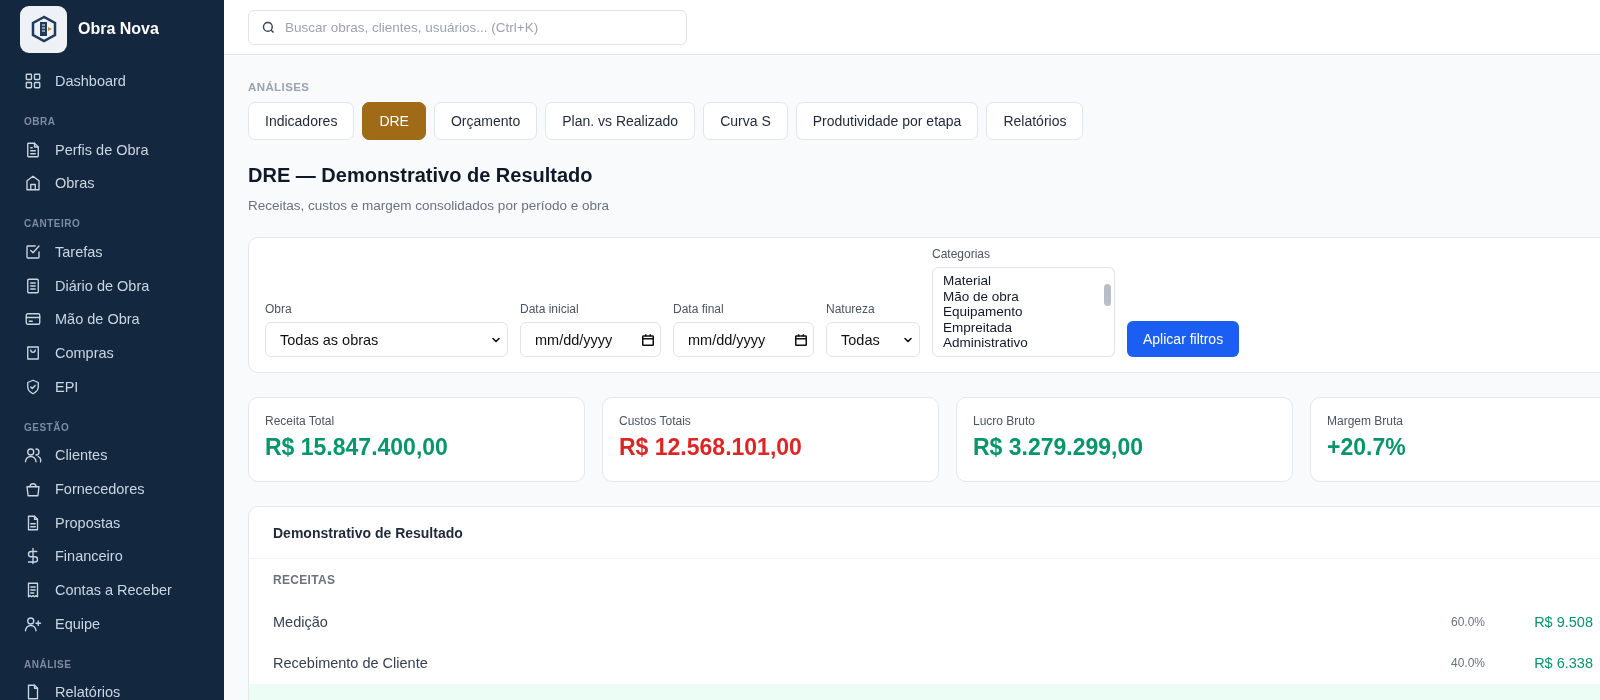  What do you see at coordinates (1023, 312) in the screenshot?
I see `category-listbox: Material Mão de obra Equipamento Empreitada Administrativo` at bounding box center [1023, 312].